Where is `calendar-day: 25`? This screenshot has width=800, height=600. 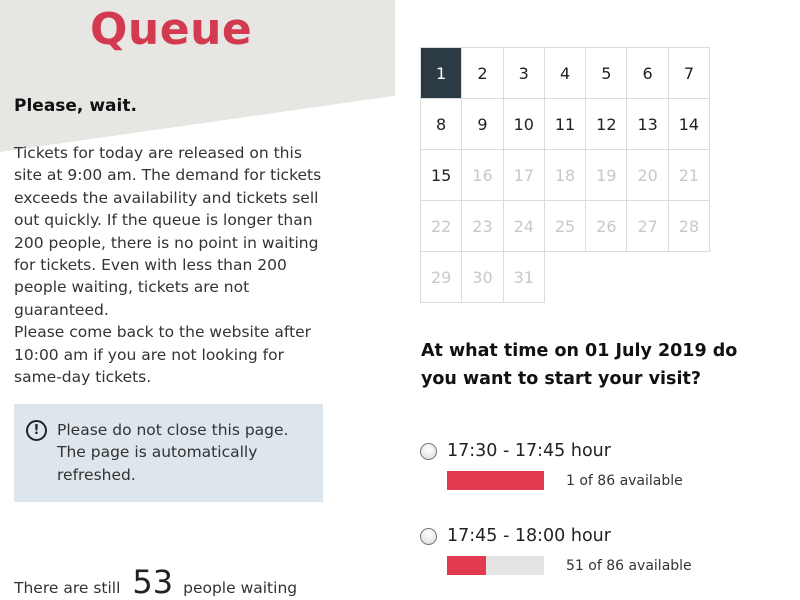
calendar-day: 25 is located at coordinates (565, 226).